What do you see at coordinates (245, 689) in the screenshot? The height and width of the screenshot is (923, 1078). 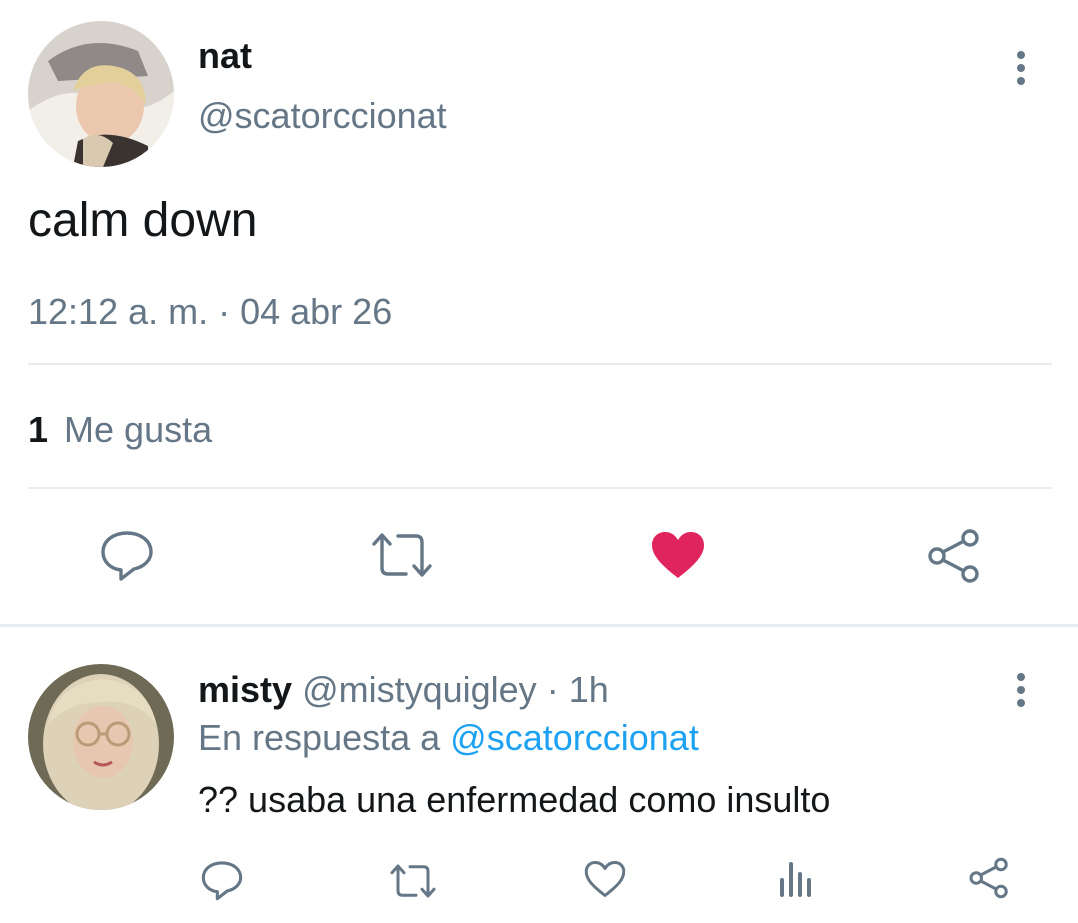 I see `reply-author-name: misty` at bounding box center [245, 689].